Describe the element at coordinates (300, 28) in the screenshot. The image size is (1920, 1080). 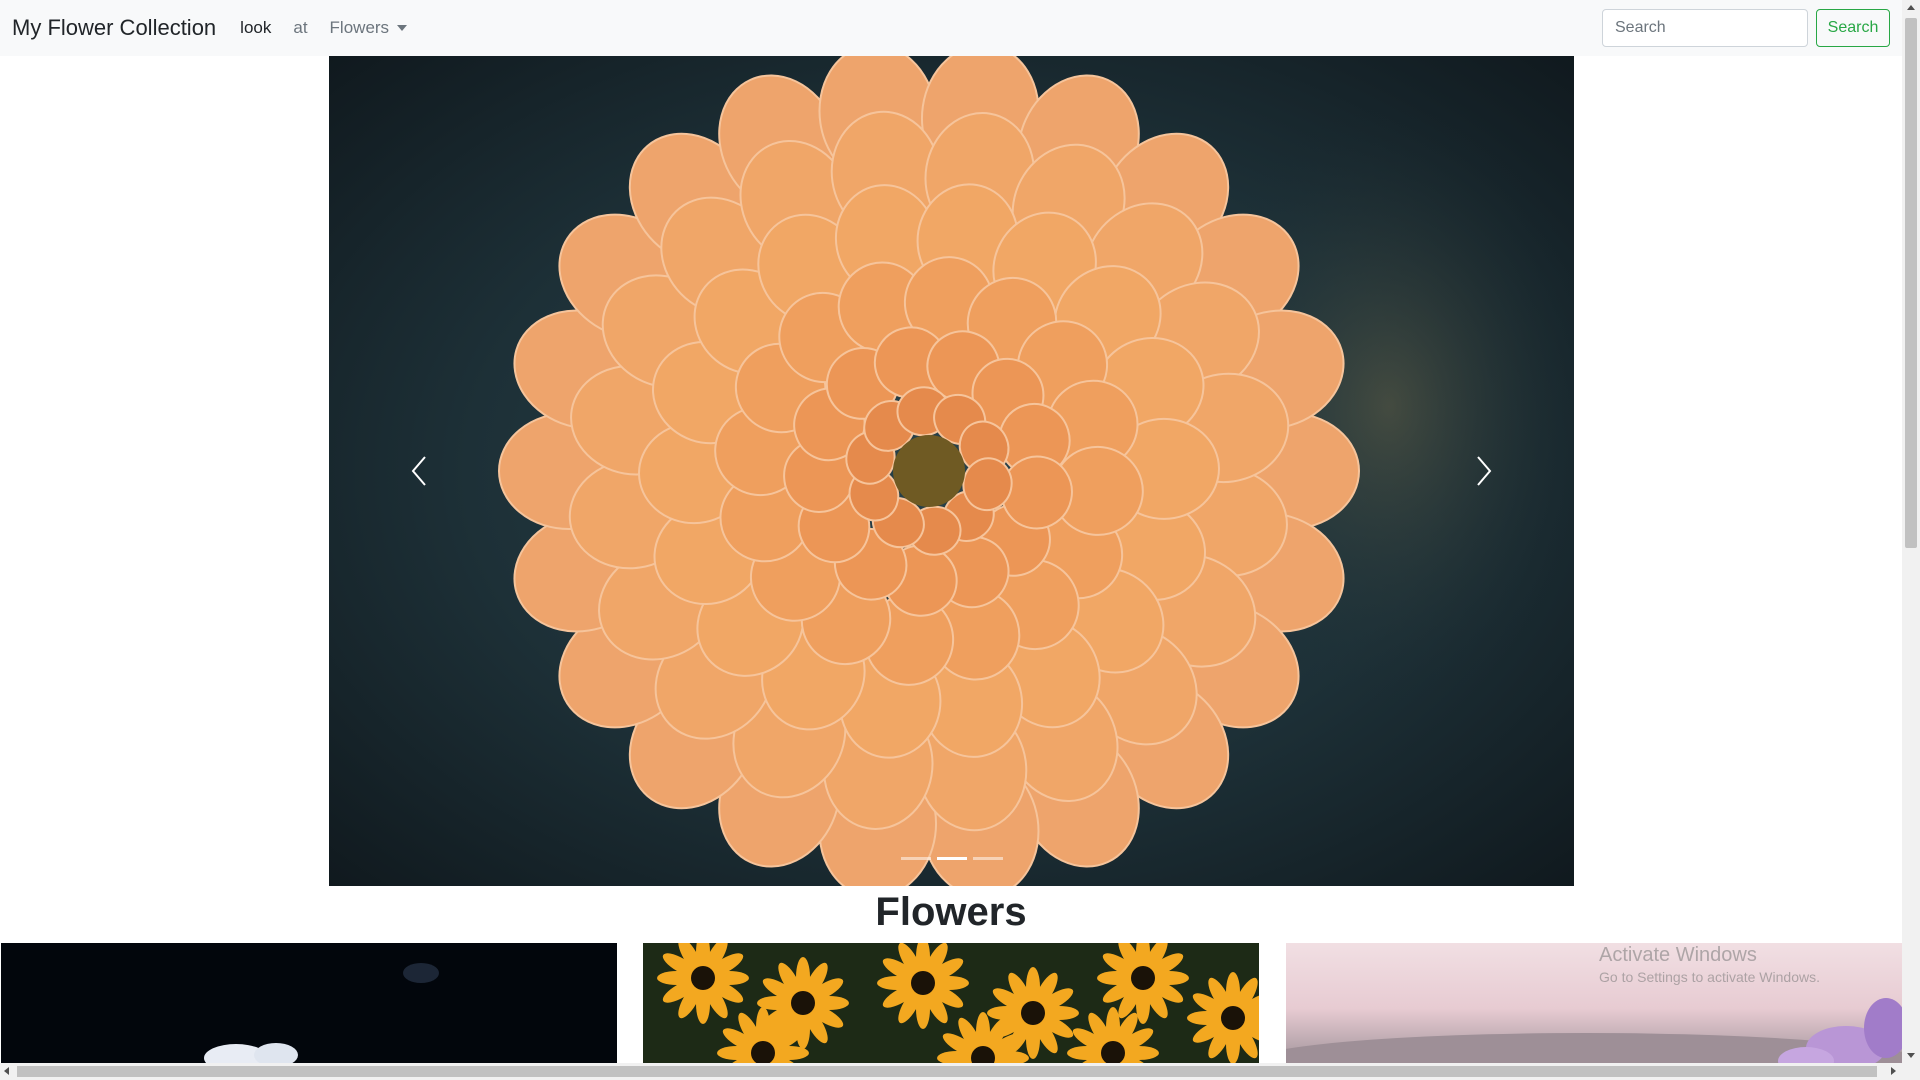
I see `nav-link-at: at` at that location.